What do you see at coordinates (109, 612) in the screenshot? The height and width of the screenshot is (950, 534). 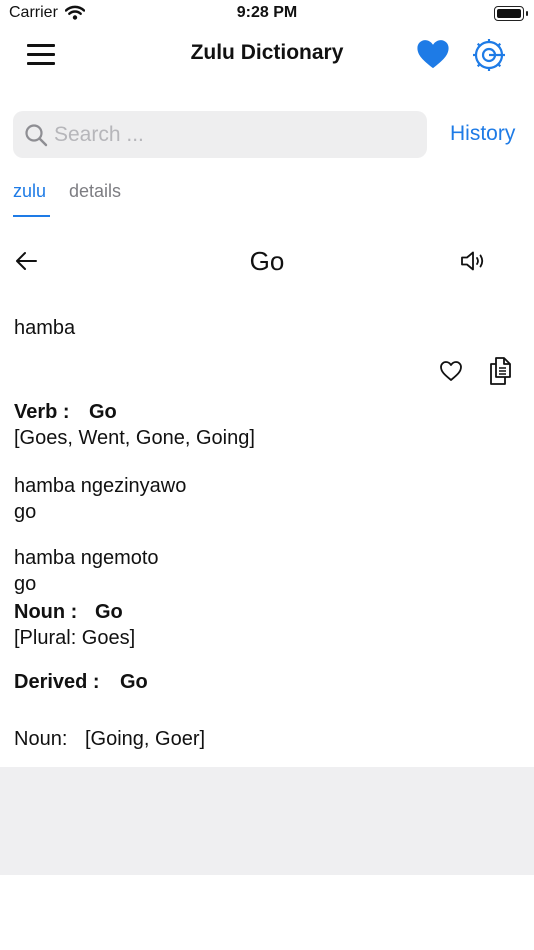 I see `noun-word: Go` at bounding box center [109, 612].